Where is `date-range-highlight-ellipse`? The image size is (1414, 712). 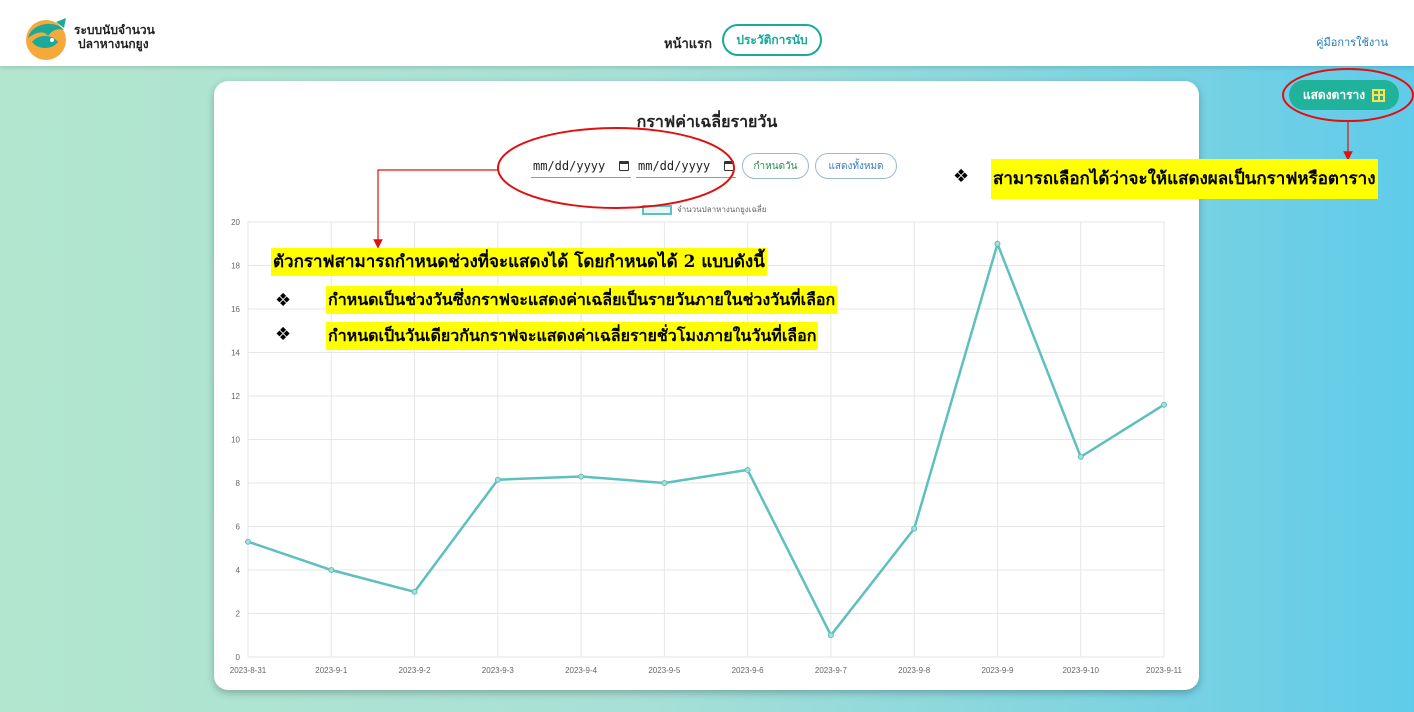
date-range-highlight-ellipse is located at coordinates (616, 168).